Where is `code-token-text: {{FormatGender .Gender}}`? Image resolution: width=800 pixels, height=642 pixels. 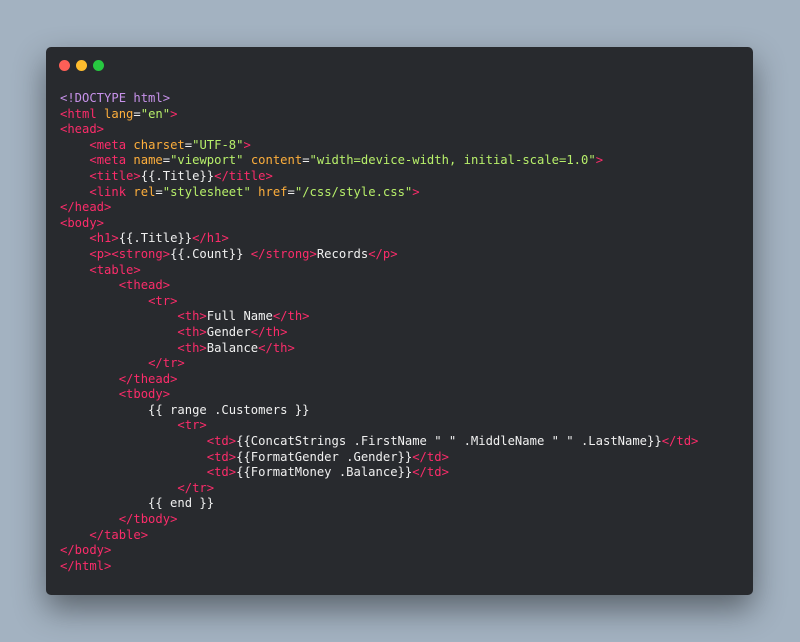 code-token-text: {{FormatGender .Gender}} is located at coordinates (324, 456).